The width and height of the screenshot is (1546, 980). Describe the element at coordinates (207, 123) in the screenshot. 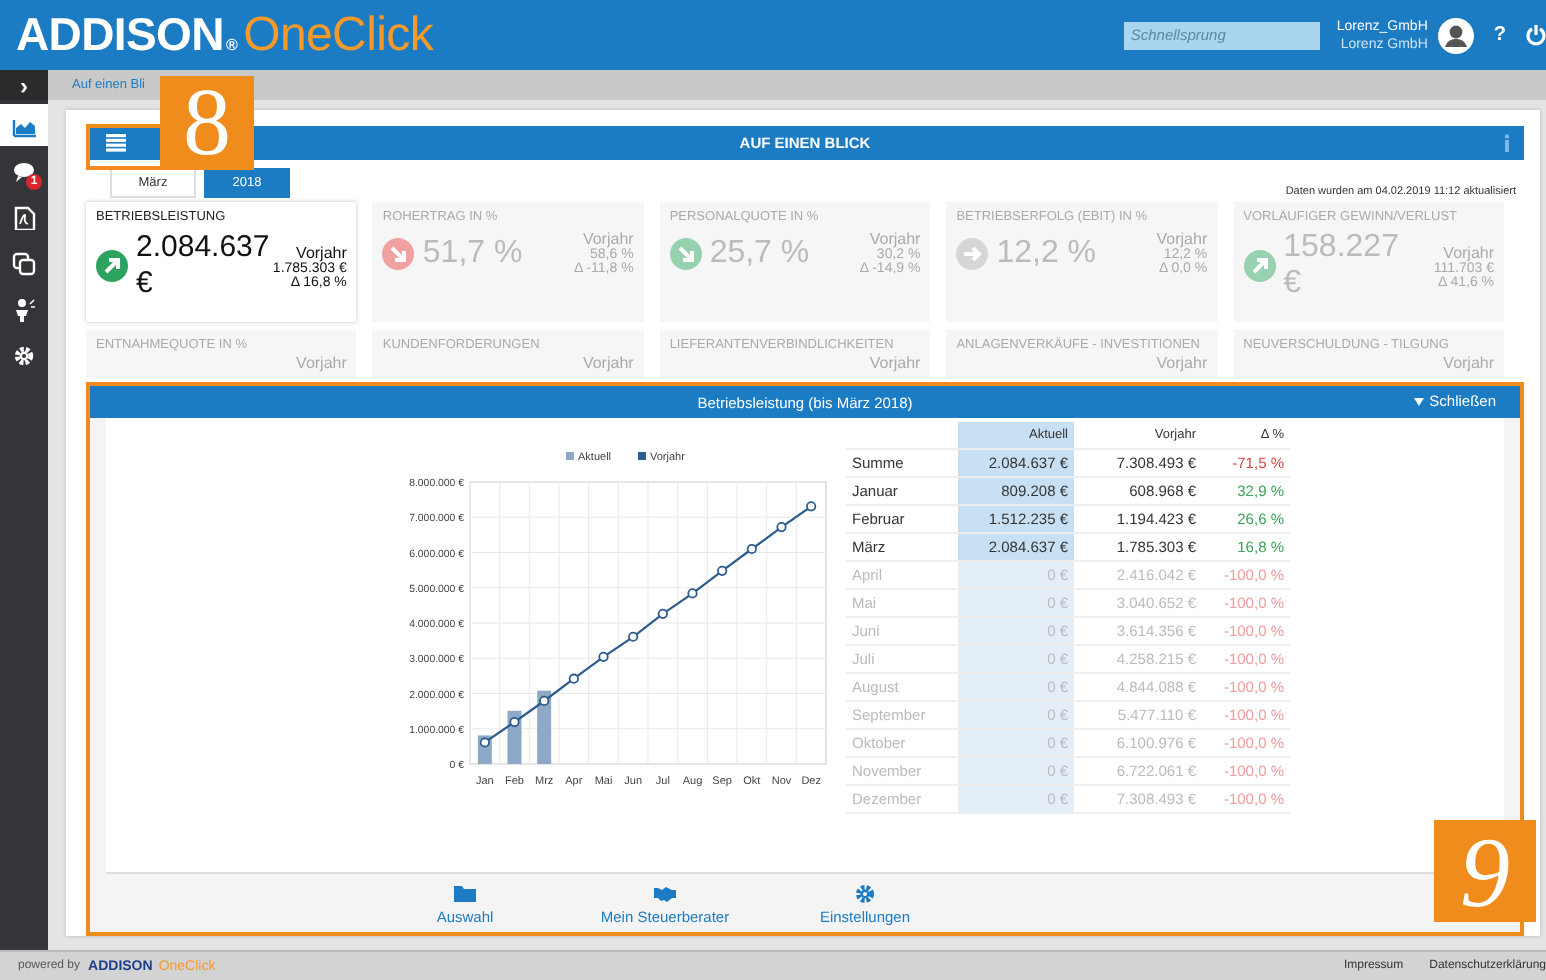

I see `callout-number: 8` at that location.